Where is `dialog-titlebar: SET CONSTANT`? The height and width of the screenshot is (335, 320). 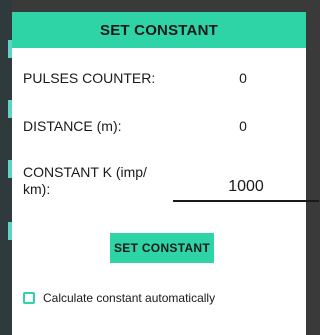 dialog-titlebar: SET CONSTANT is located at coordinates (159, 30).